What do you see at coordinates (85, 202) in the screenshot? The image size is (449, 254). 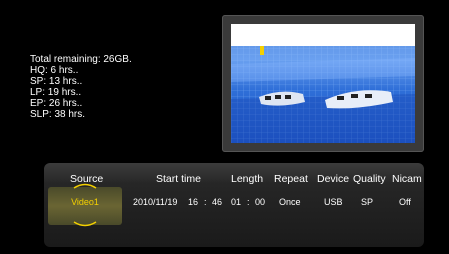 I see `source-value: Video1` at bounding box center [85, 202].